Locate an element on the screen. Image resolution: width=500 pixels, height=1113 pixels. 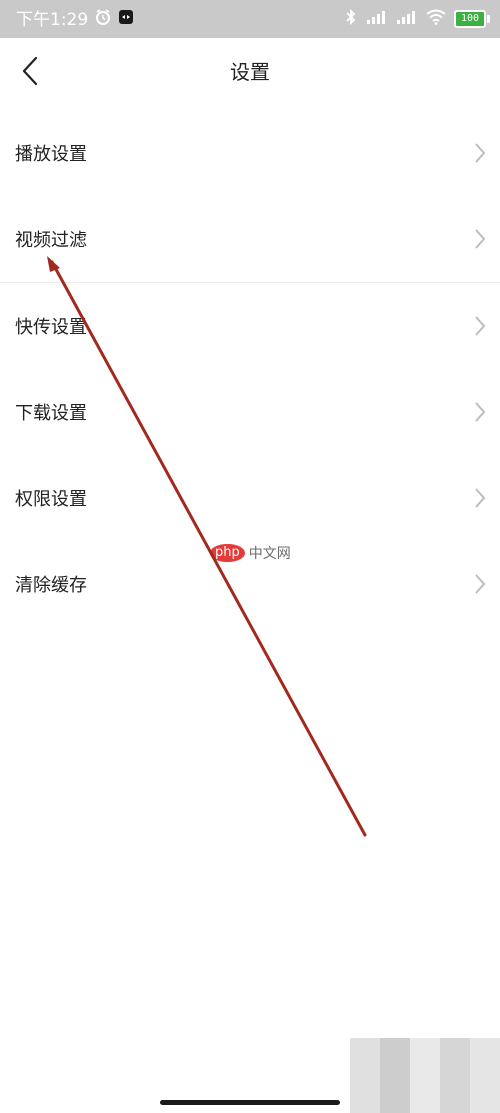
battery-icon: 100 is located at coordinates (472, 19).